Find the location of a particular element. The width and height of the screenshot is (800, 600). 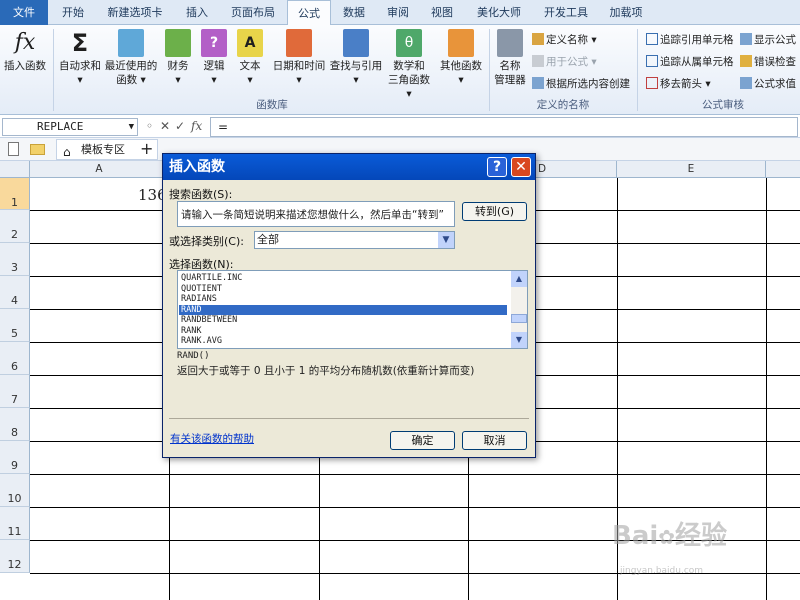

row-header: 11 is located at coordinates (15, 523).